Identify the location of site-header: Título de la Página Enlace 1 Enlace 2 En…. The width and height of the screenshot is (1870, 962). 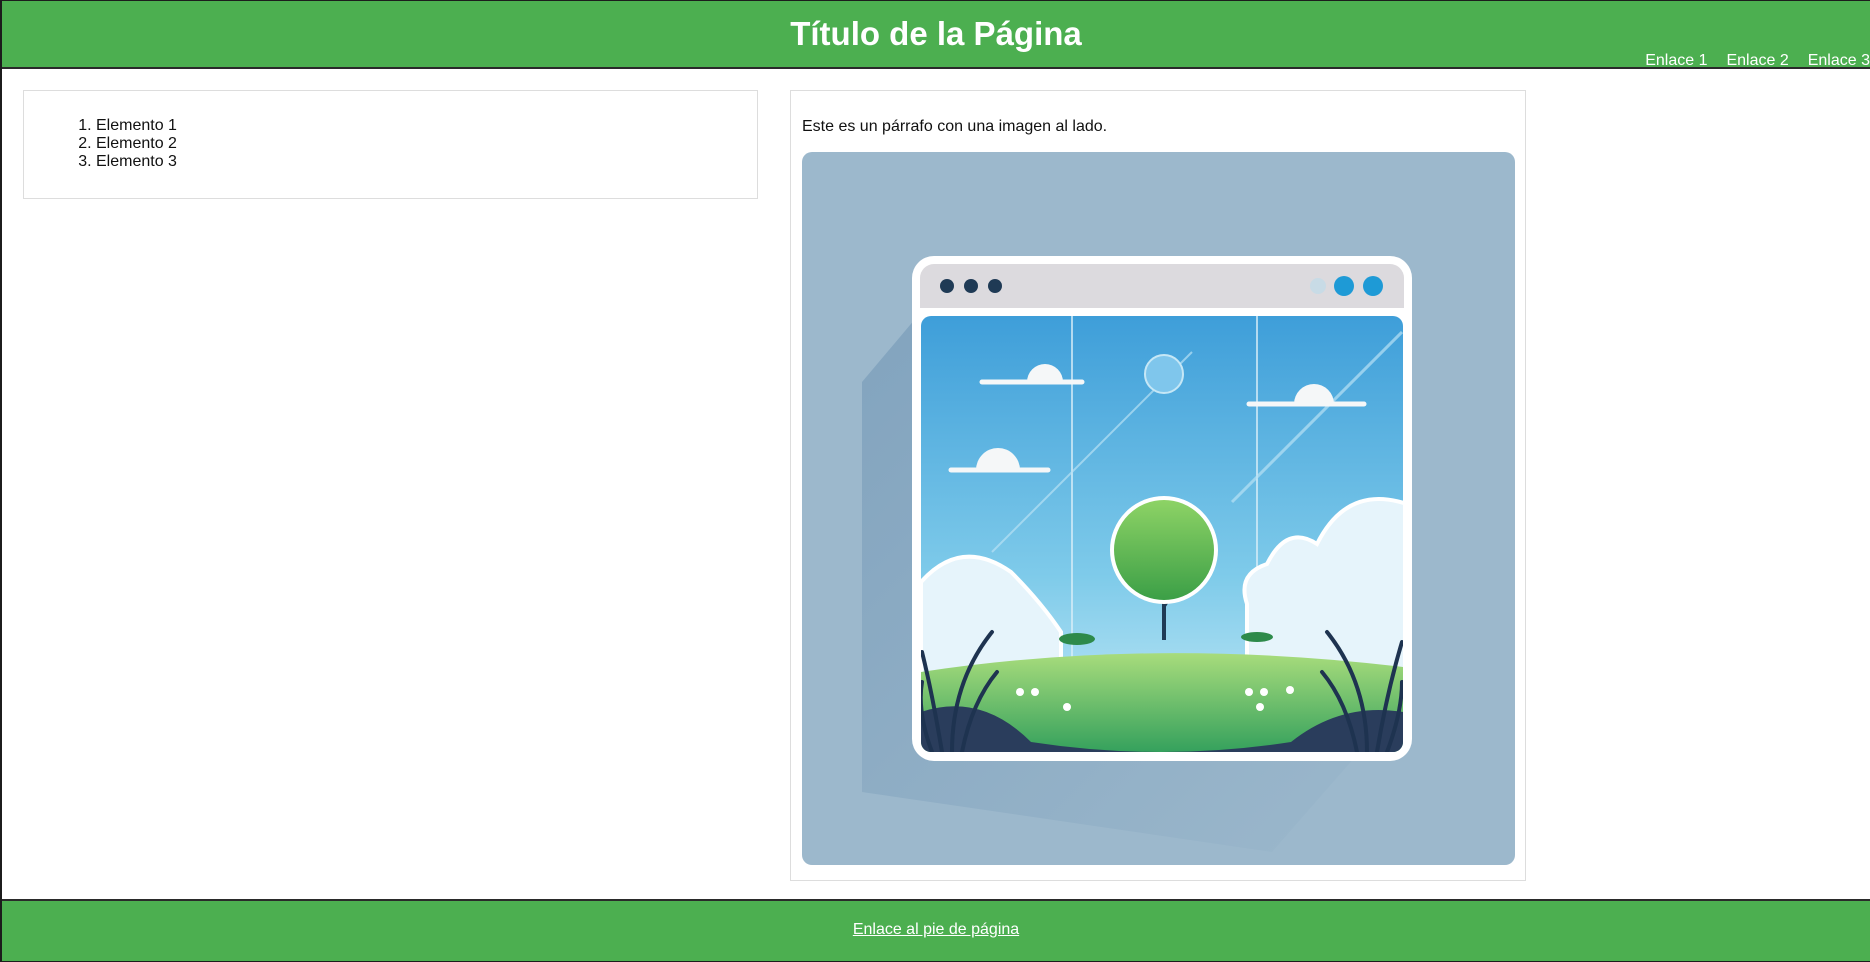
(936, 35).